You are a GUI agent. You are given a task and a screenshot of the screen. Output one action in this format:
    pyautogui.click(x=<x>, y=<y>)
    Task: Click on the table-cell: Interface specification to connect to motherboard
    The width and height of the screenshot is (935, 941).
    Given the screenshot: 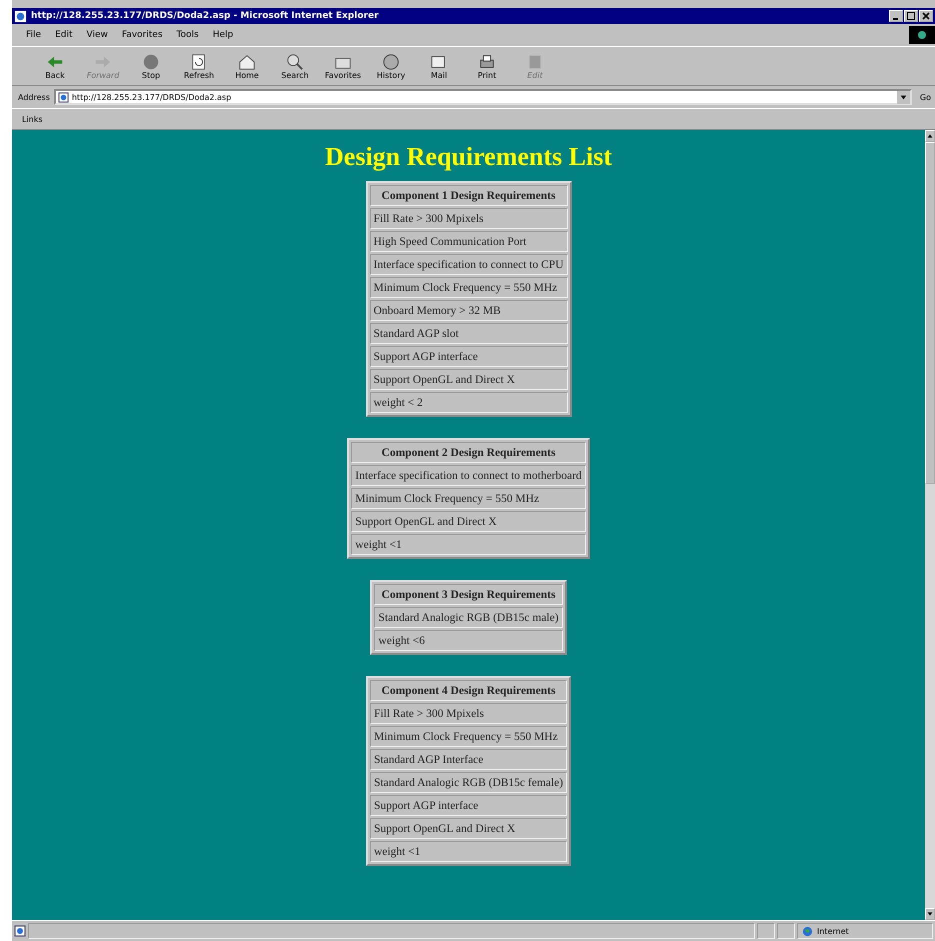 What is the action you would take?
    pyautogui.click(x=468, y=475)
    